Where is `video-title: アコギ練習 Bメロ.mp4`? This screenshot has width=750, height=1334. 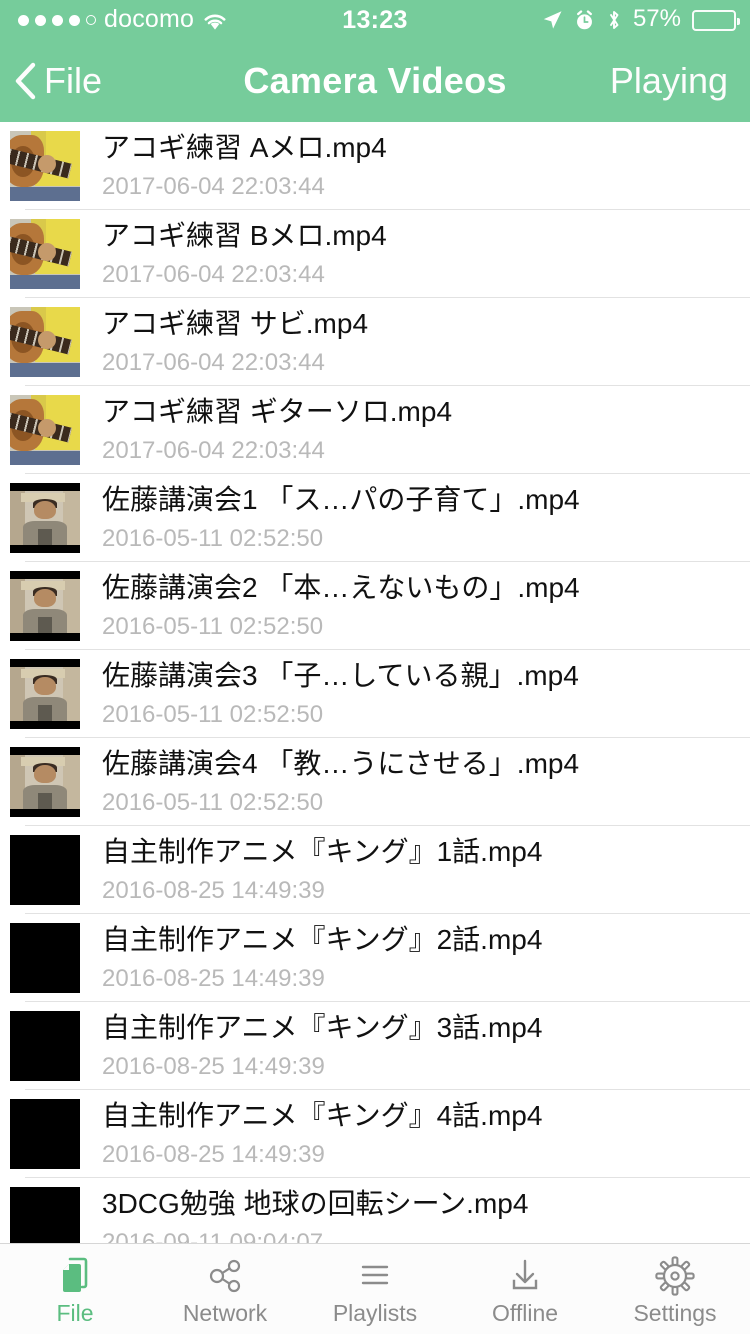 video-title: アコギ練習 Bメロ.mp4 is located at coordinates (244, 235).